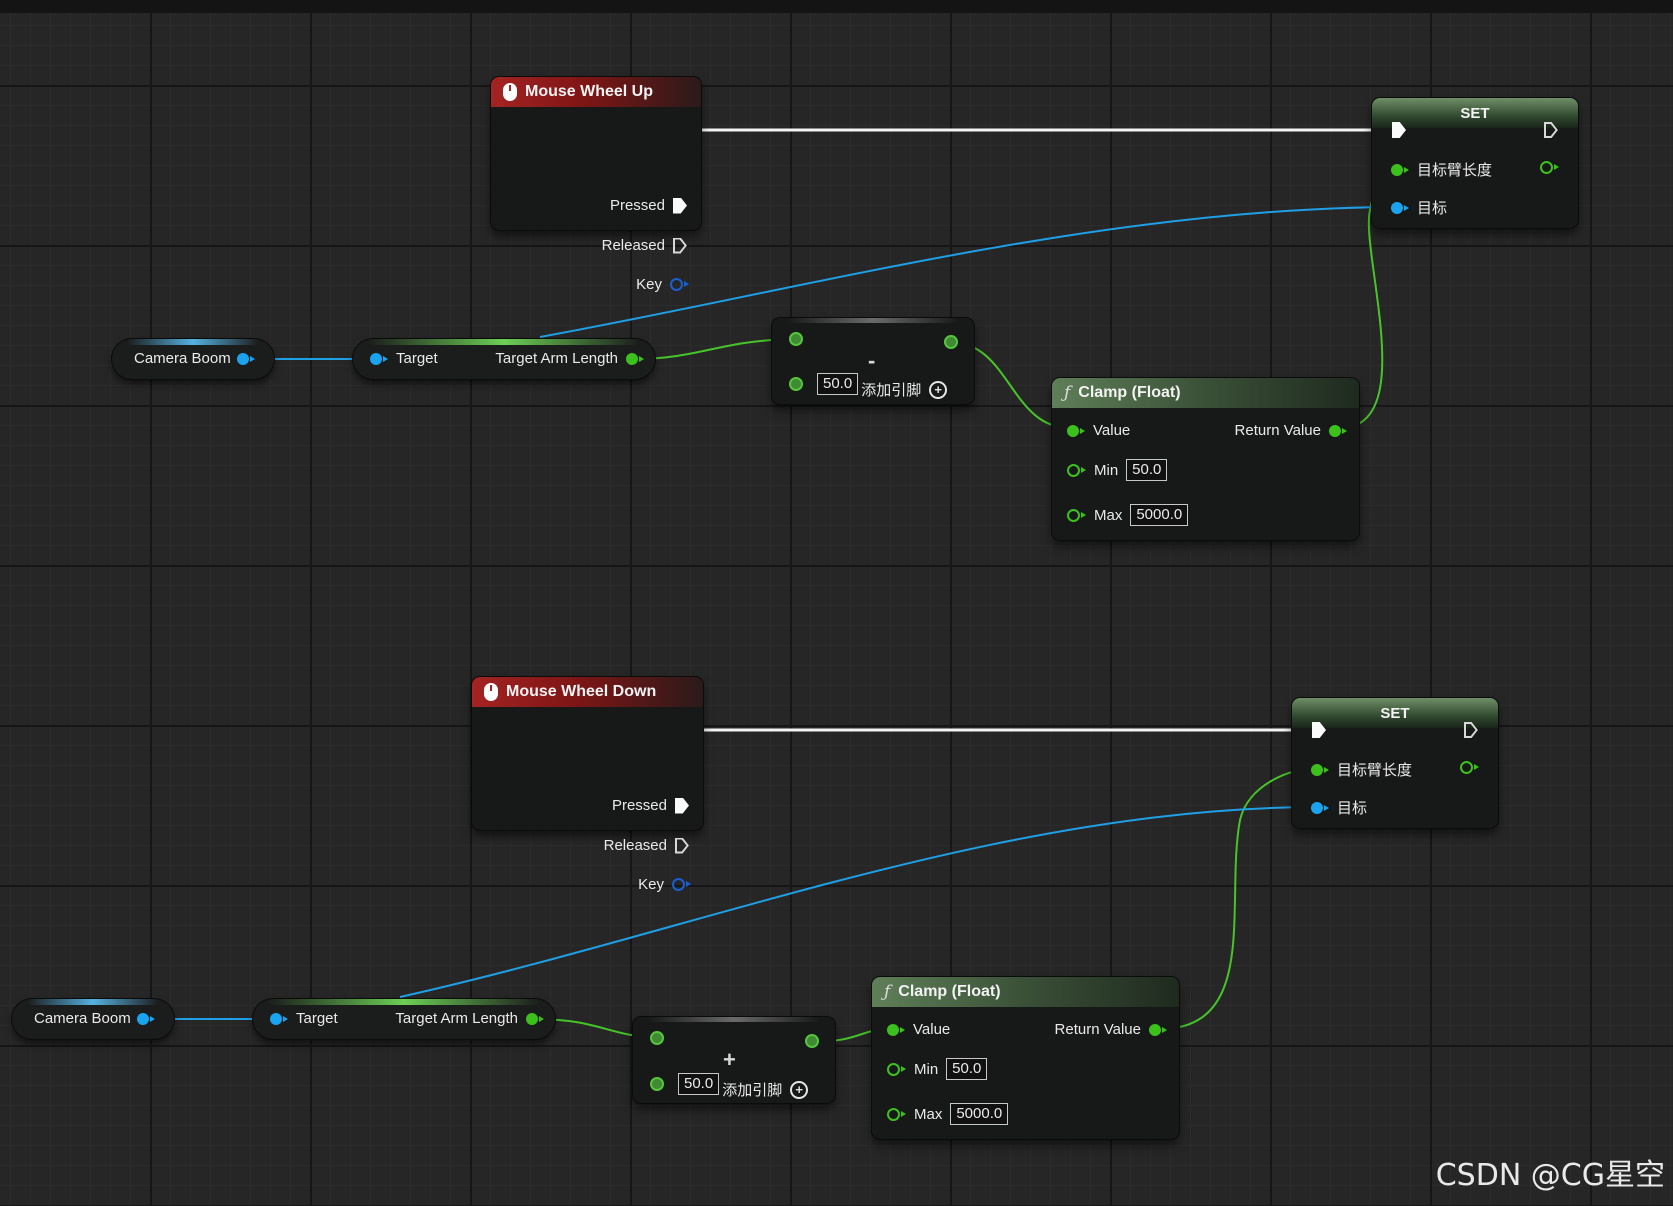 The image size is (1673, 1206). I want to click on event-title: Mouse Wheel Up, so click(589, 91).